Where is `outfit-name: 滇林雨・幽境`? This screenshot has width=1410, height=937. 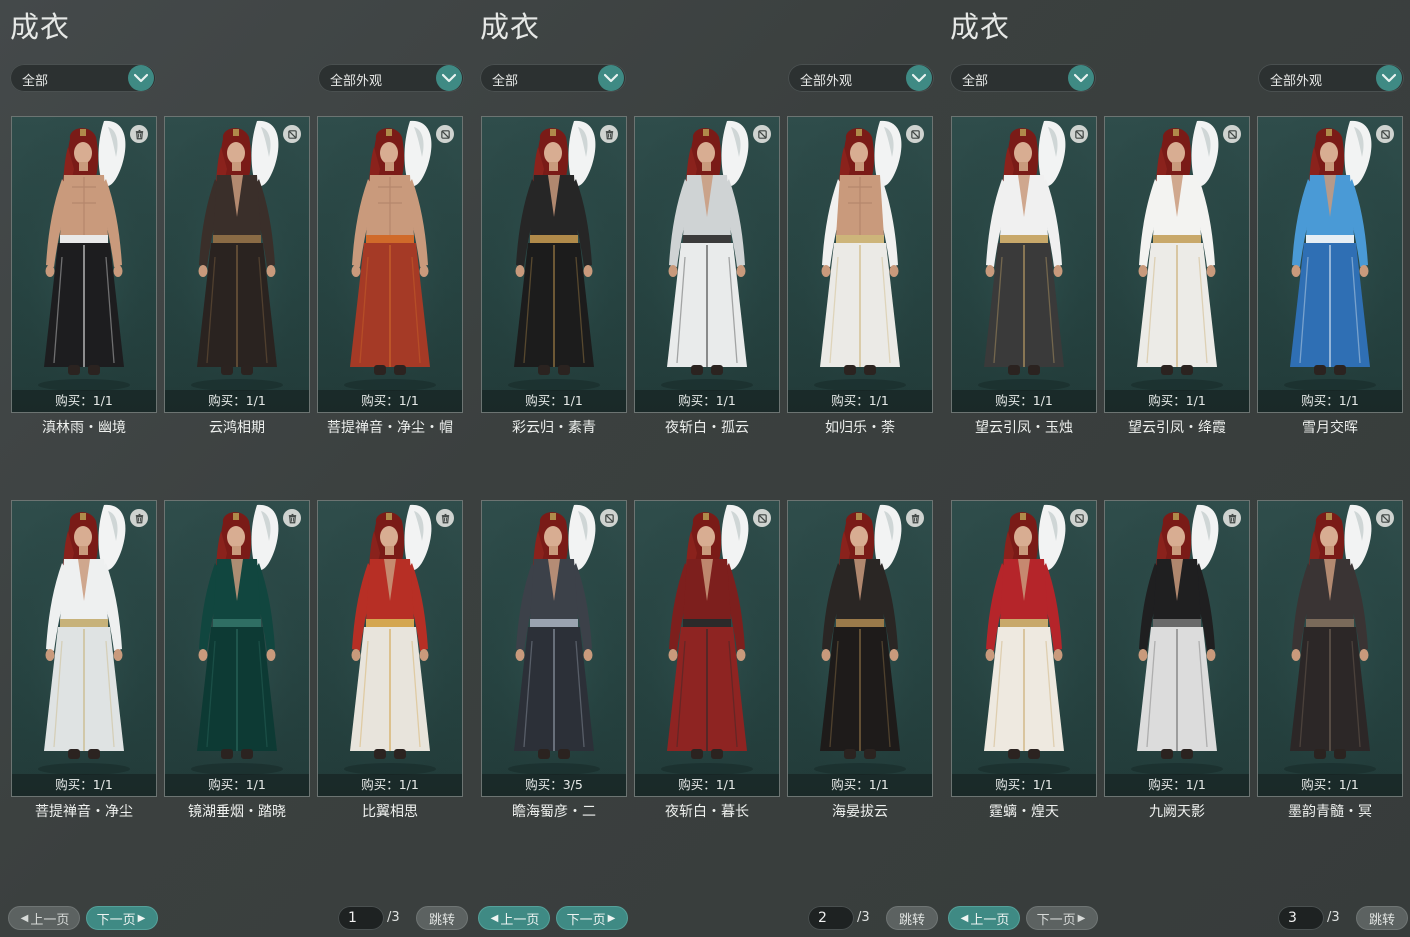 outfit-name: 滇林雨・幽境 is located at coordinates (84, 428).